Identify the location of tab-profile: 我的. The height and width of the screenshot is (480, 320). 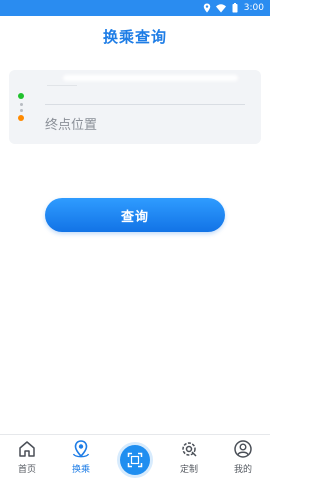
(243, 457).